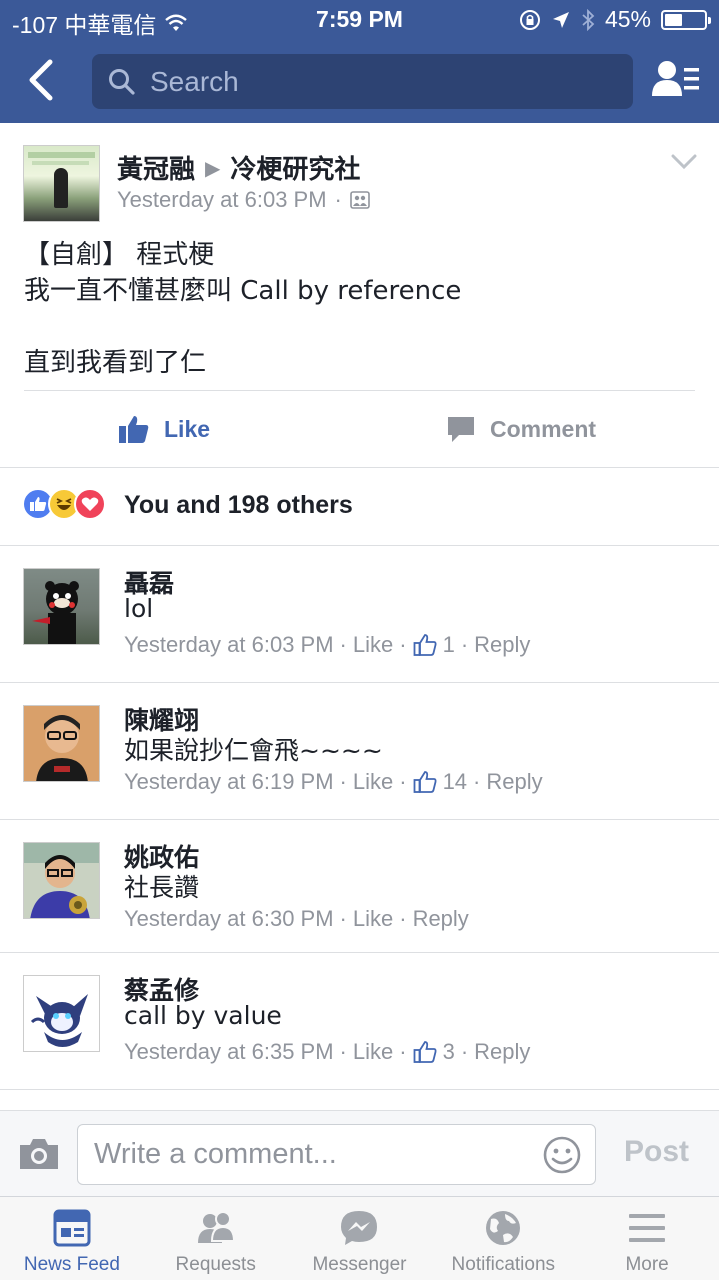  Describe the element at coordinates (562, 1155) in the screenshot. I see `emoji-icon` at that location.